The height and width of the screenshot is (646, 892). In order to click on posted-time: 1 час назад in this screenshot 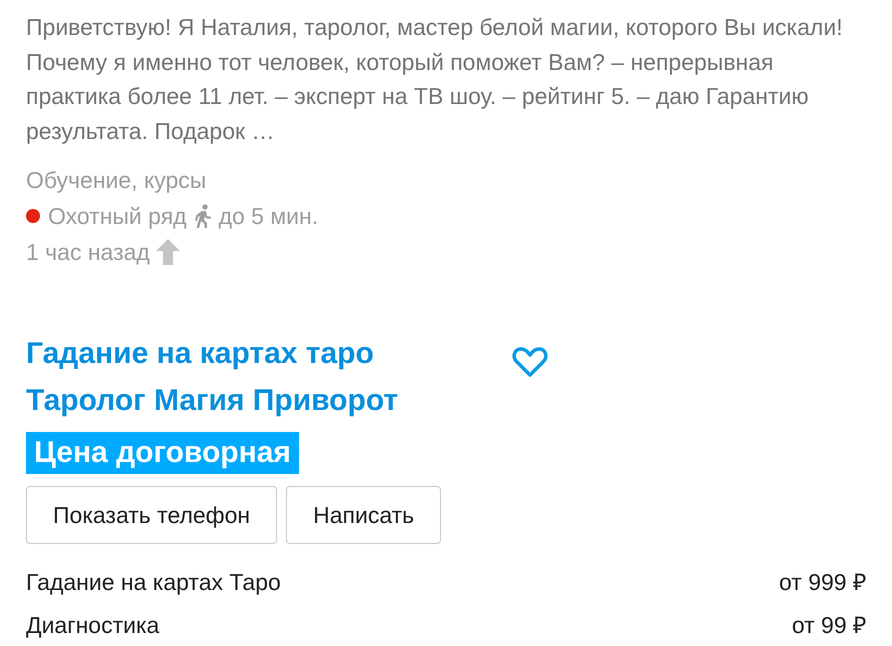, I will do `click(88, 252)`.